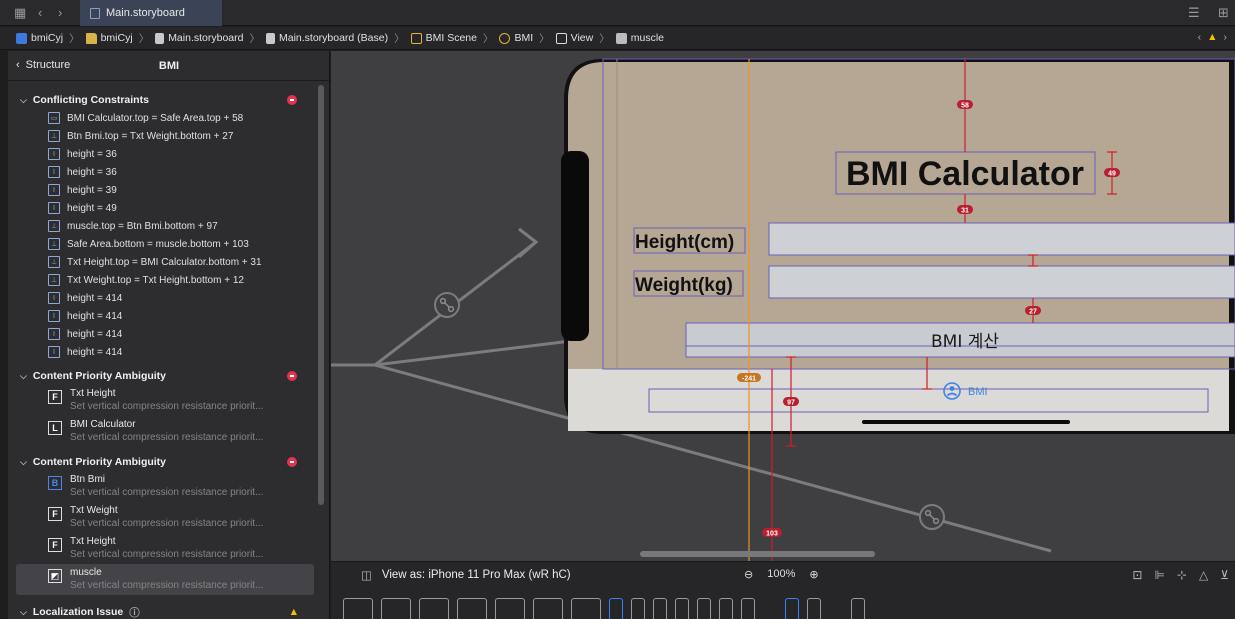 Image resolution: width=1235 pixels, height=619 pixels. Describe the element at coordinates (792, 608) in the screenshot. I see `orientation-portrait-icon` at that location.